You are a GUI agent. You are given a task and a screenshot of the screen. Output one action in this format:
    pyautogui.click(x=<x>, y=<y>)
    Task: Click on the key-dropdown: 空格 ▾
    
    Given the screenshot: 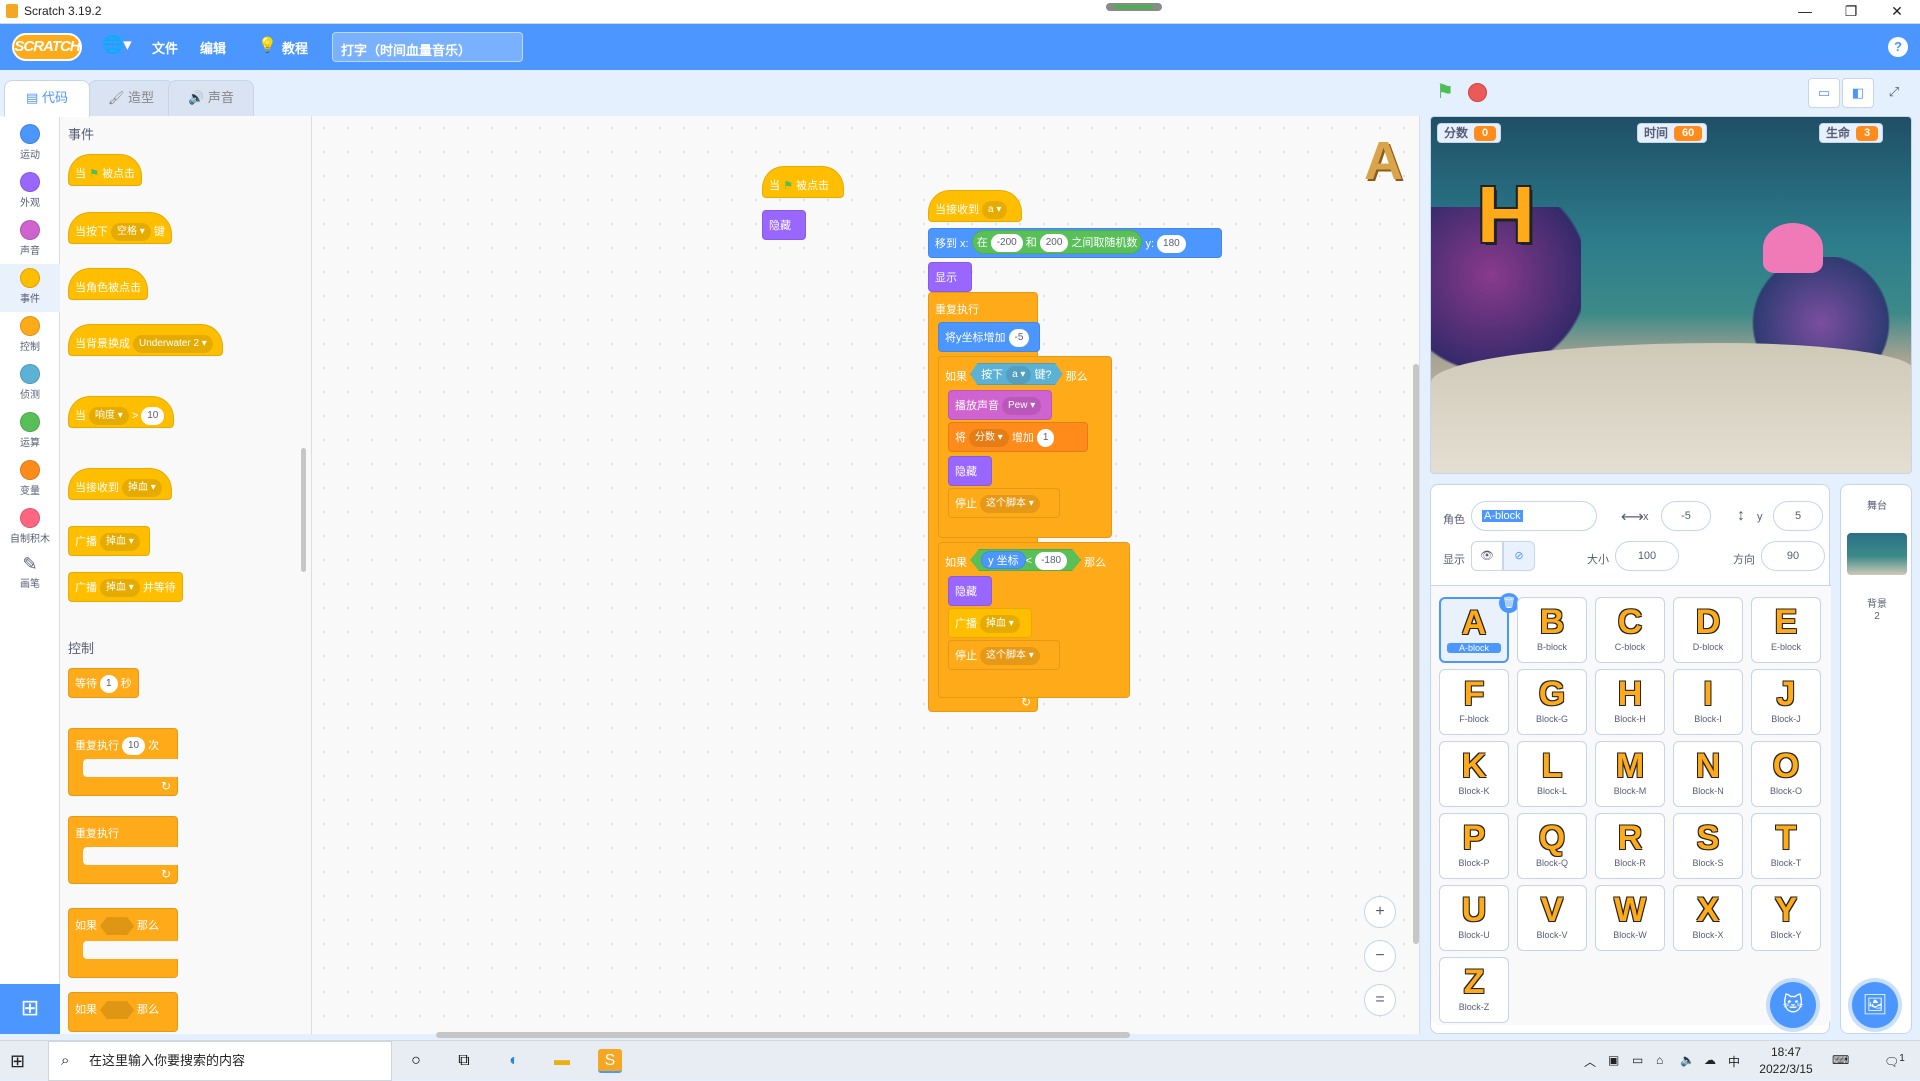 What is the action you would take?
    pyautogui.click(x=131, y=232)
    